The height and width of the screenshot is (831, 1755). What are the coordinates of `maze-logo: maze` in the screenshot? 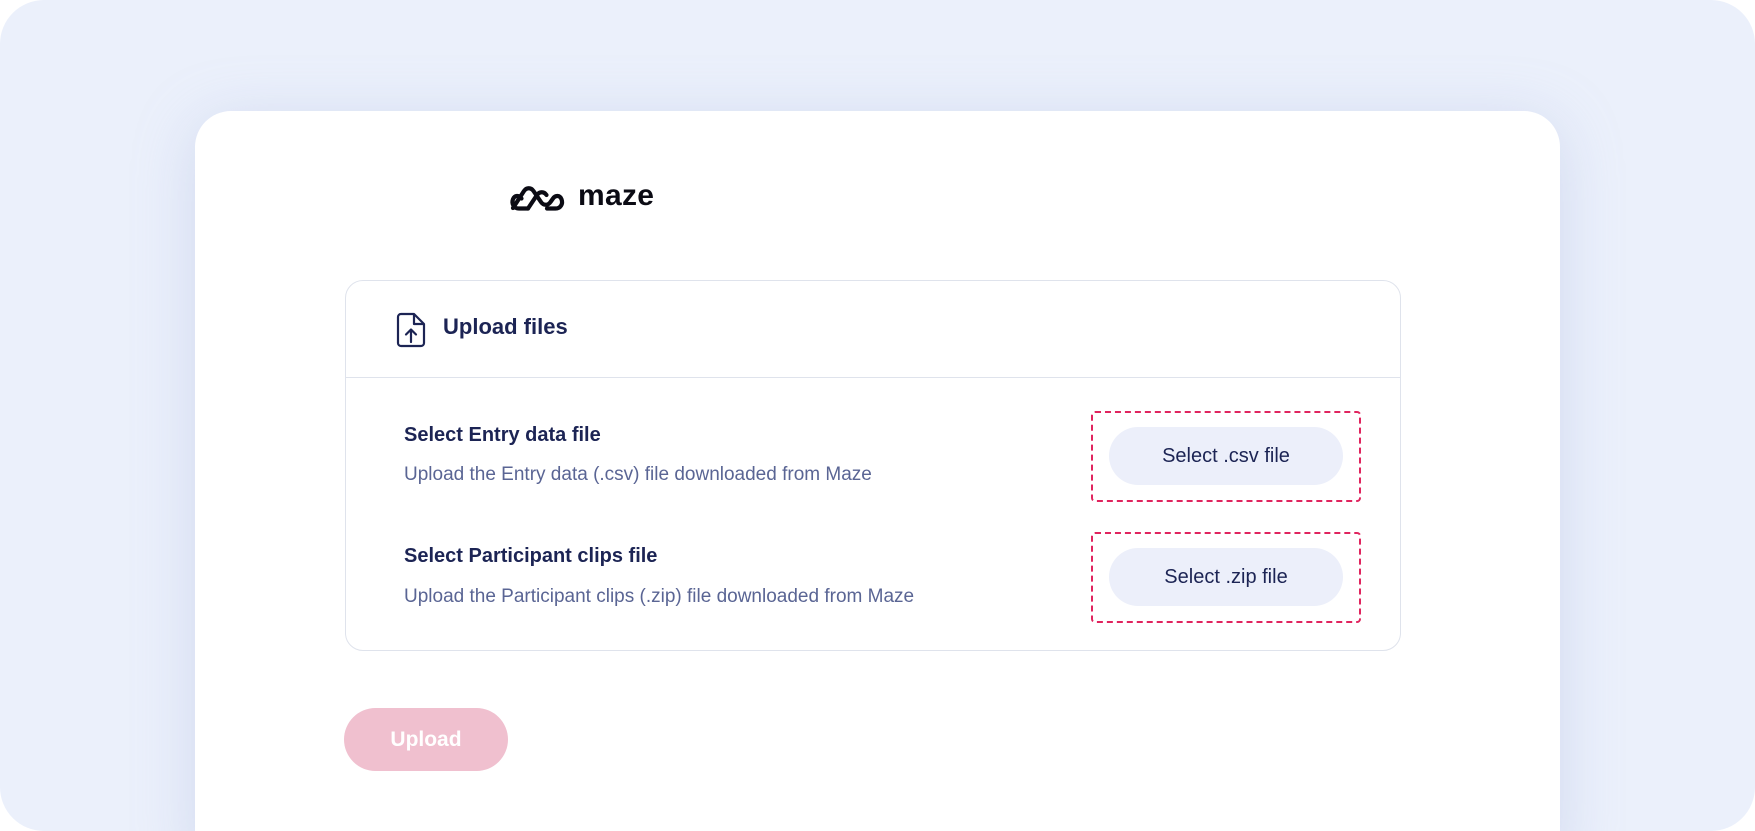 It's located at (581, 198).